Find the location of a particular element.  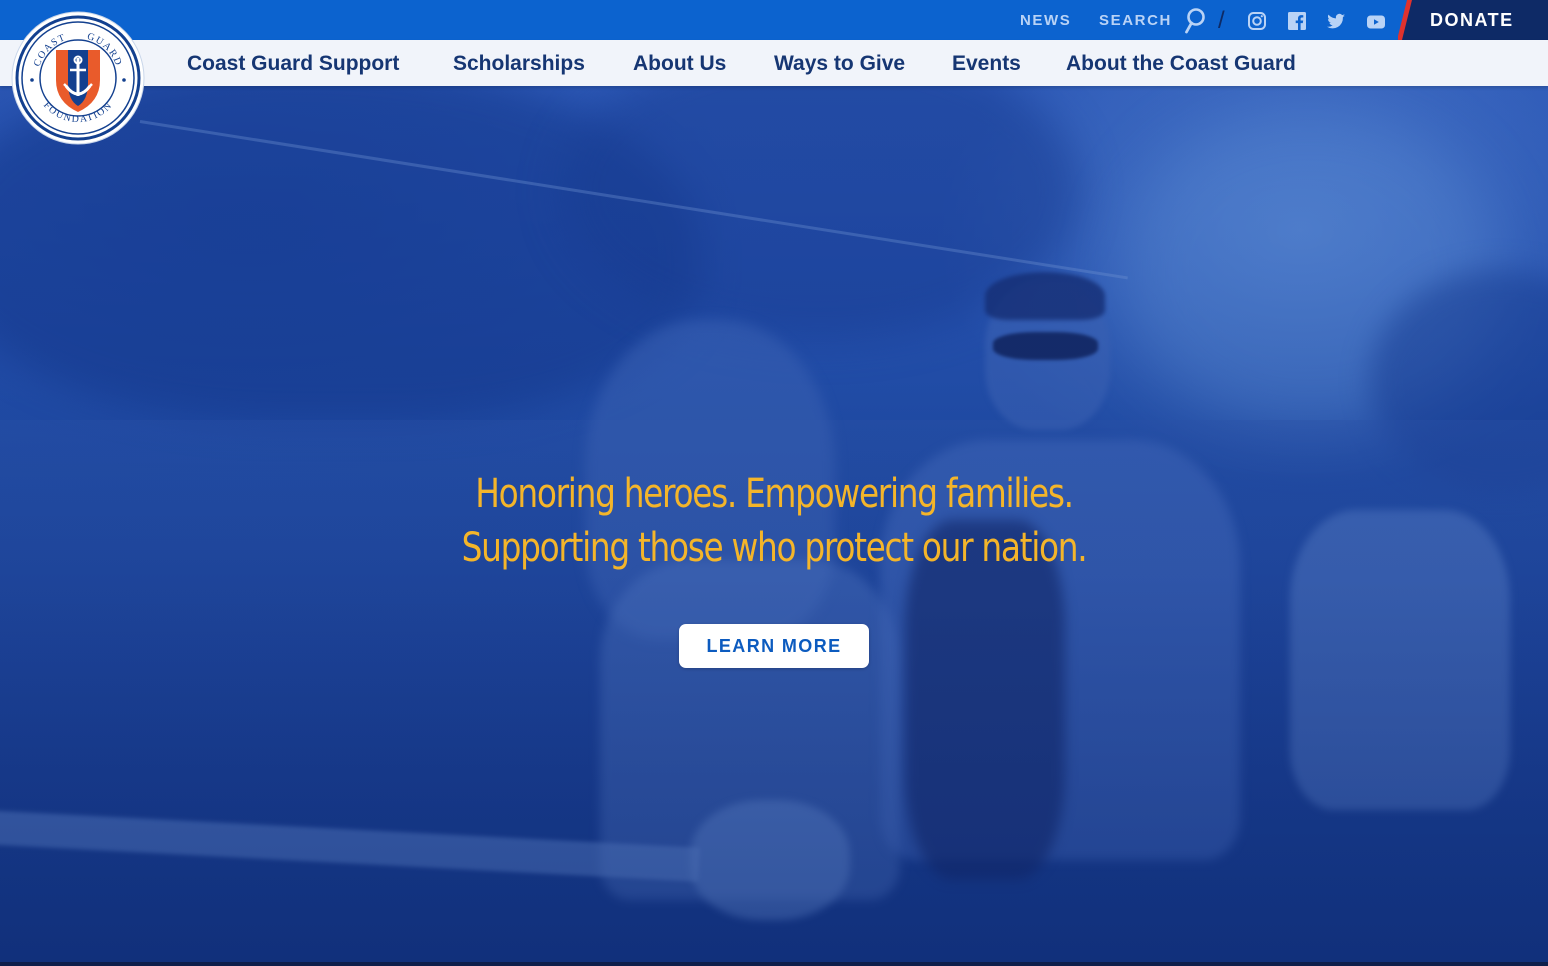

learn-more-label: LEARN MORE is located at coordinates (774, 646).